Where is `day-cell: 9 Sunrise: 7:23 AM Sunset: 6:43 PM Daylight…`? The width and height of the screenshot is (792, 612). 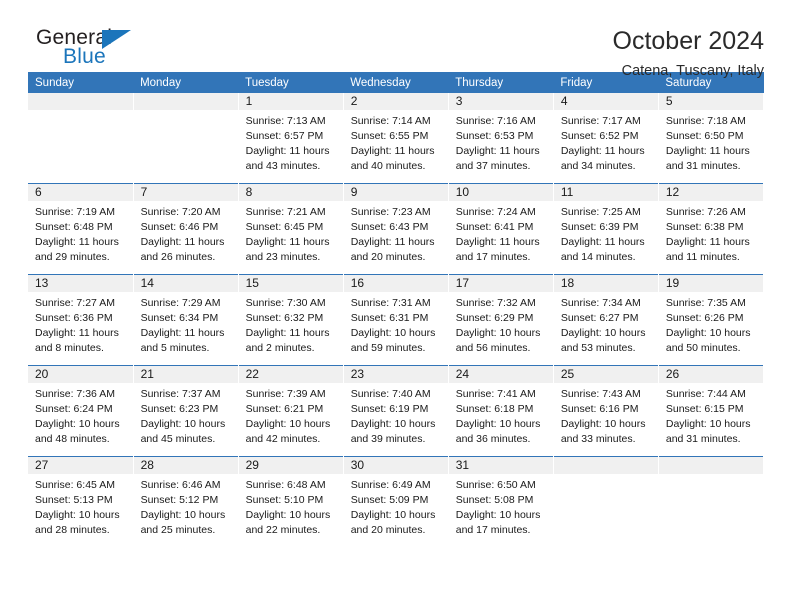 day-cell: 9 Sunrise: 7:23 AM Sunset: 6:43 PM Daylight… is located at coordinates (396, 229).